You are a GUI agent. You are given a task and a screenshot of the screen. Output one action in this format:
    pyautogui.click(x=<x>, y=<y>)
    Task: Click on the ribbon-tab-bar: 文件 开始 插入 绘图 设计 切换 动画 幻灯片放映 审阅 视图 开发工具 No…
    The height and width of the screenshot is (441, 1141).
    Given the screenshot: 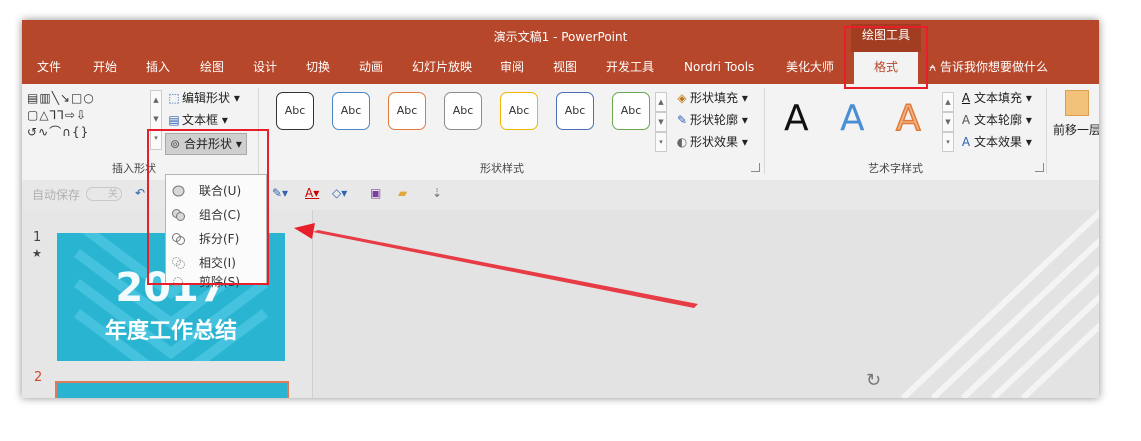 What is the action you would take?
    pyautogui.click(x=560, y=68)
    